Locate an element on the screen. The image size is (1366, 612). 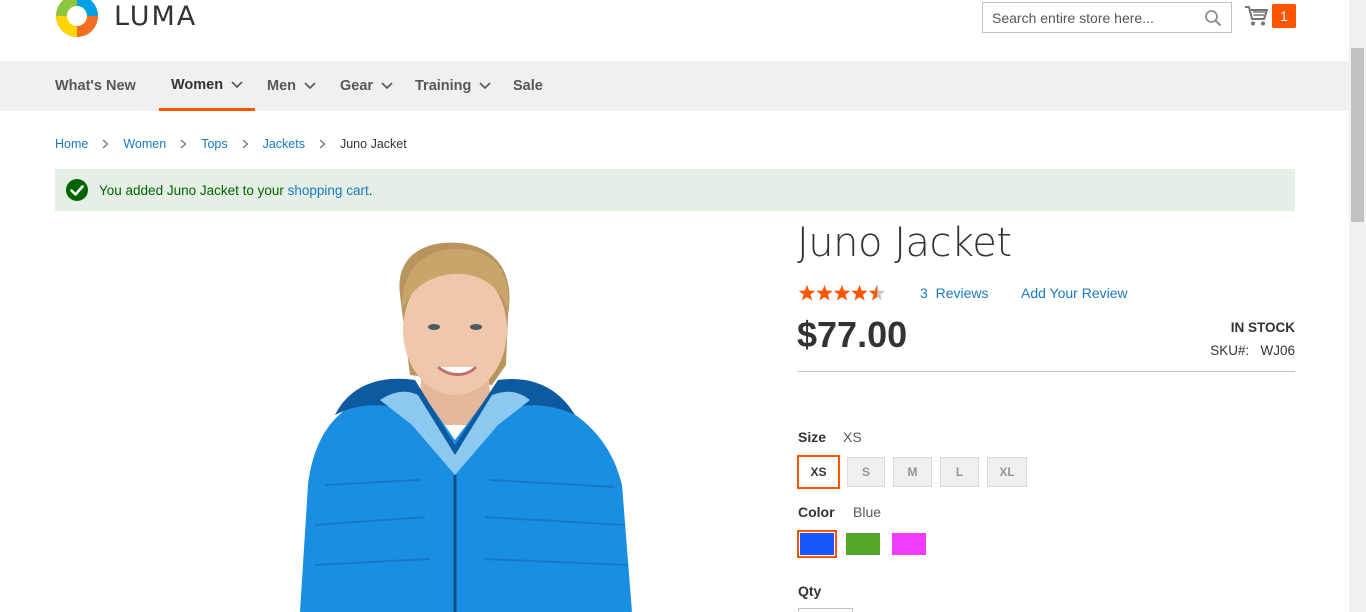
color-selected-value: Blue is located at coordinates (867, 512).